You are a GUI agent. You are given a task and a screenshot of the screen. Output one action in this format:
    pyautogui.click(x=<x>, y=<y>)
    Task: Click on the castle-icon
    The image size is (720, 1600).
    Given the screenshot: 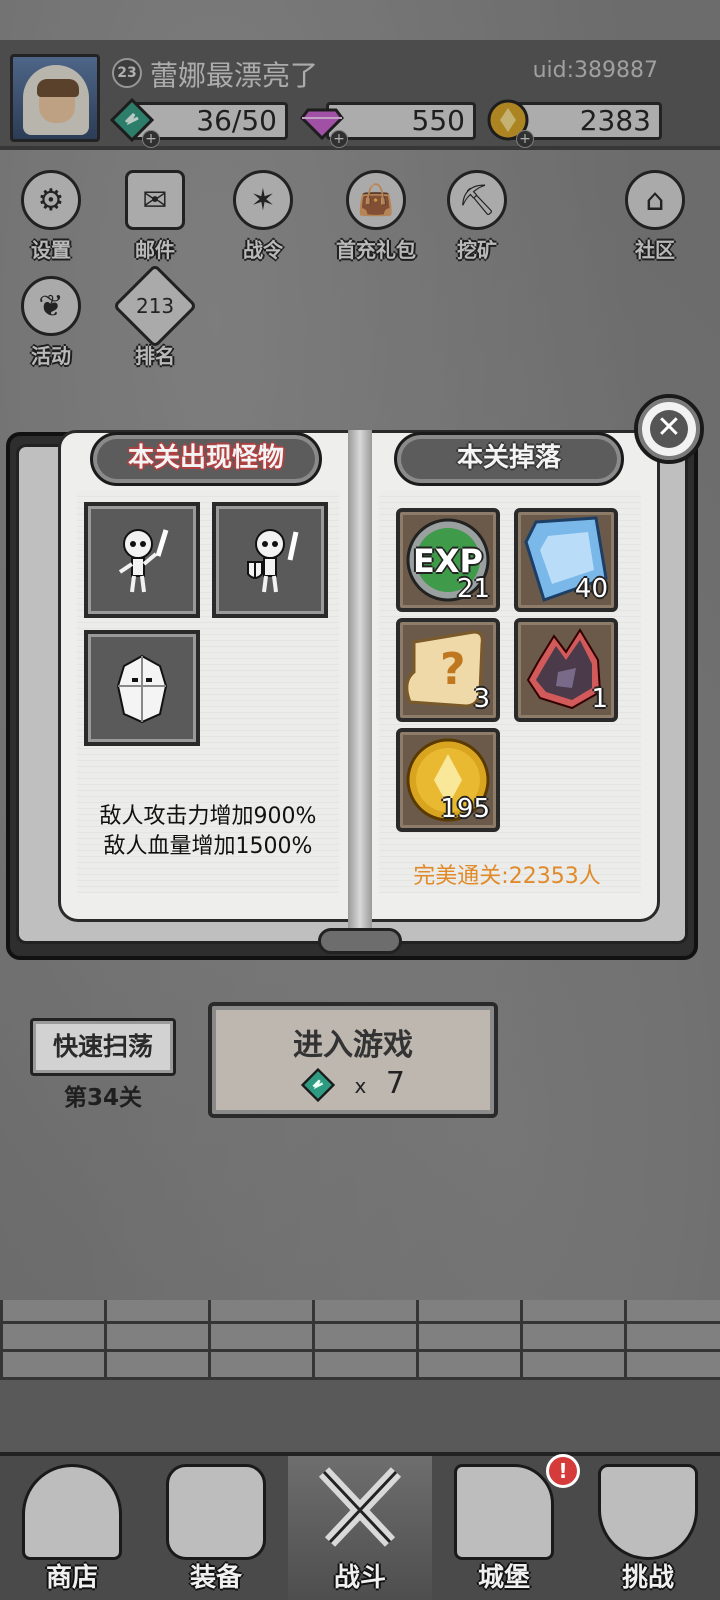 What is the action you would take?
    pyautogui.click(x=504, y=1512)
    